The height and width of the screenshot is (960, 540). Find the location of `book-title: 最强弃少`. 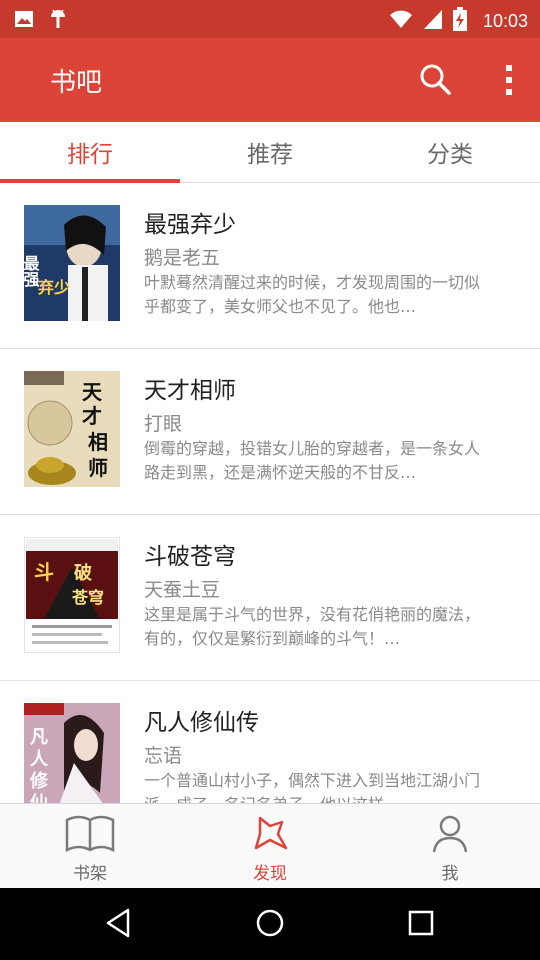

book-title: 最强弃少 is located at coordinates (190, 225).